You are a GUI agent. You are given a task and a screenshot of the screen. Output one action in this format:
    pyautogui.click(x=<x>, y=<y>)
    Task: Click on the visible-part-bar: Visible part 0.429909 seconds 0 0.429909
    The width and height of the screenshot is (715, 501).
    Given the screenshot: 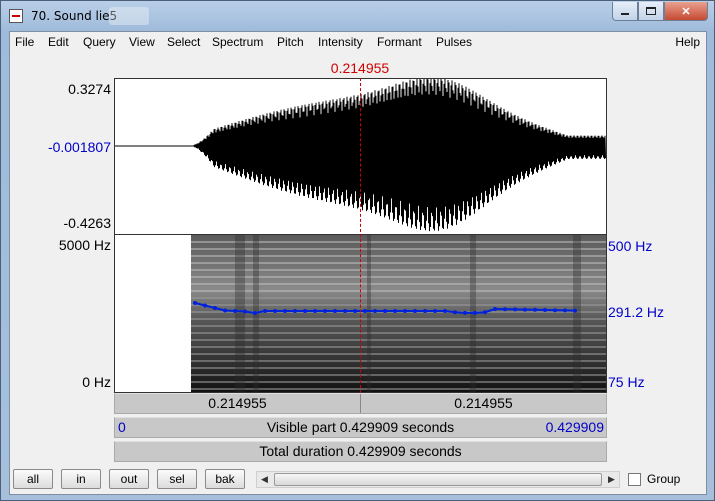 What is the action you would take?
    pyautogui.click(x=360, y=427)
    